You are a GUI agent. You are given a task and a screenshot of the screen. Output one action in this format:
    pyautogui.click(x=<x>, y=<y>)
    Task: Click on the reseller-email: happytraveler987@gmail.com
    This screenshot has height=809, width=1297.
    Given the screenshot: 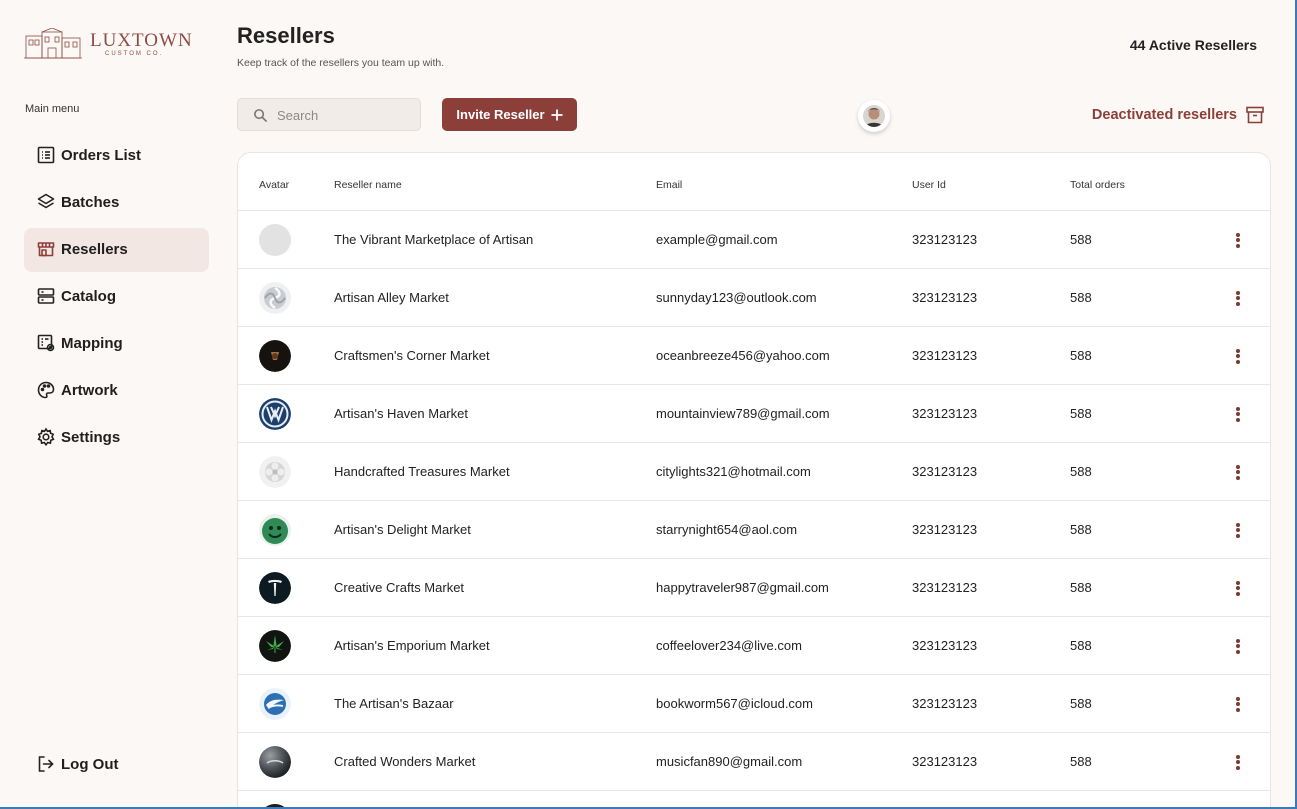 What is the action you would take?
    pyautogui.click(x=742, y=587)
    